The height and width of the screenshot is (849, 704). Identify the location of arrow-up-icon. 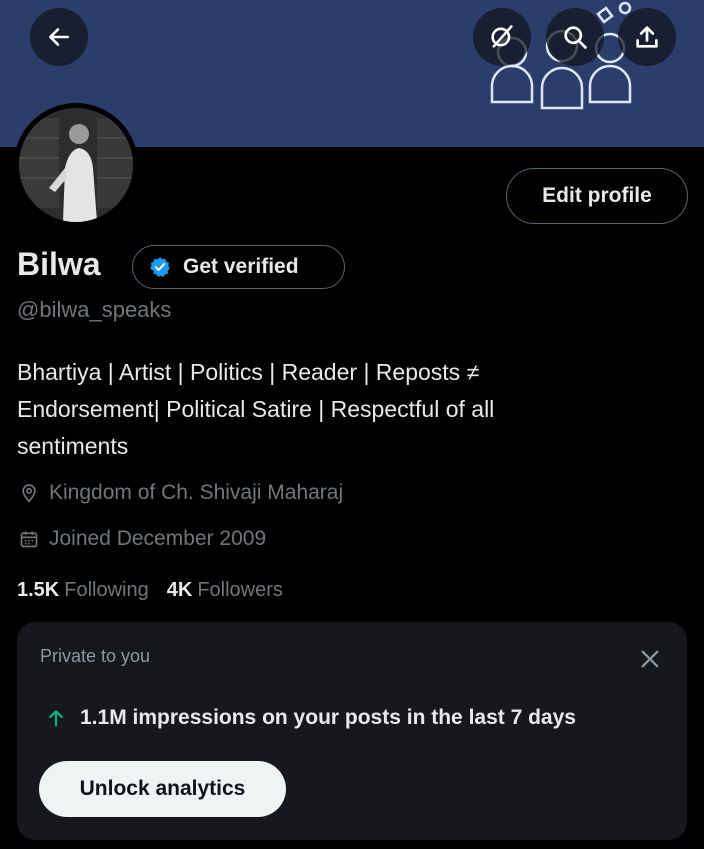
(56, 718).